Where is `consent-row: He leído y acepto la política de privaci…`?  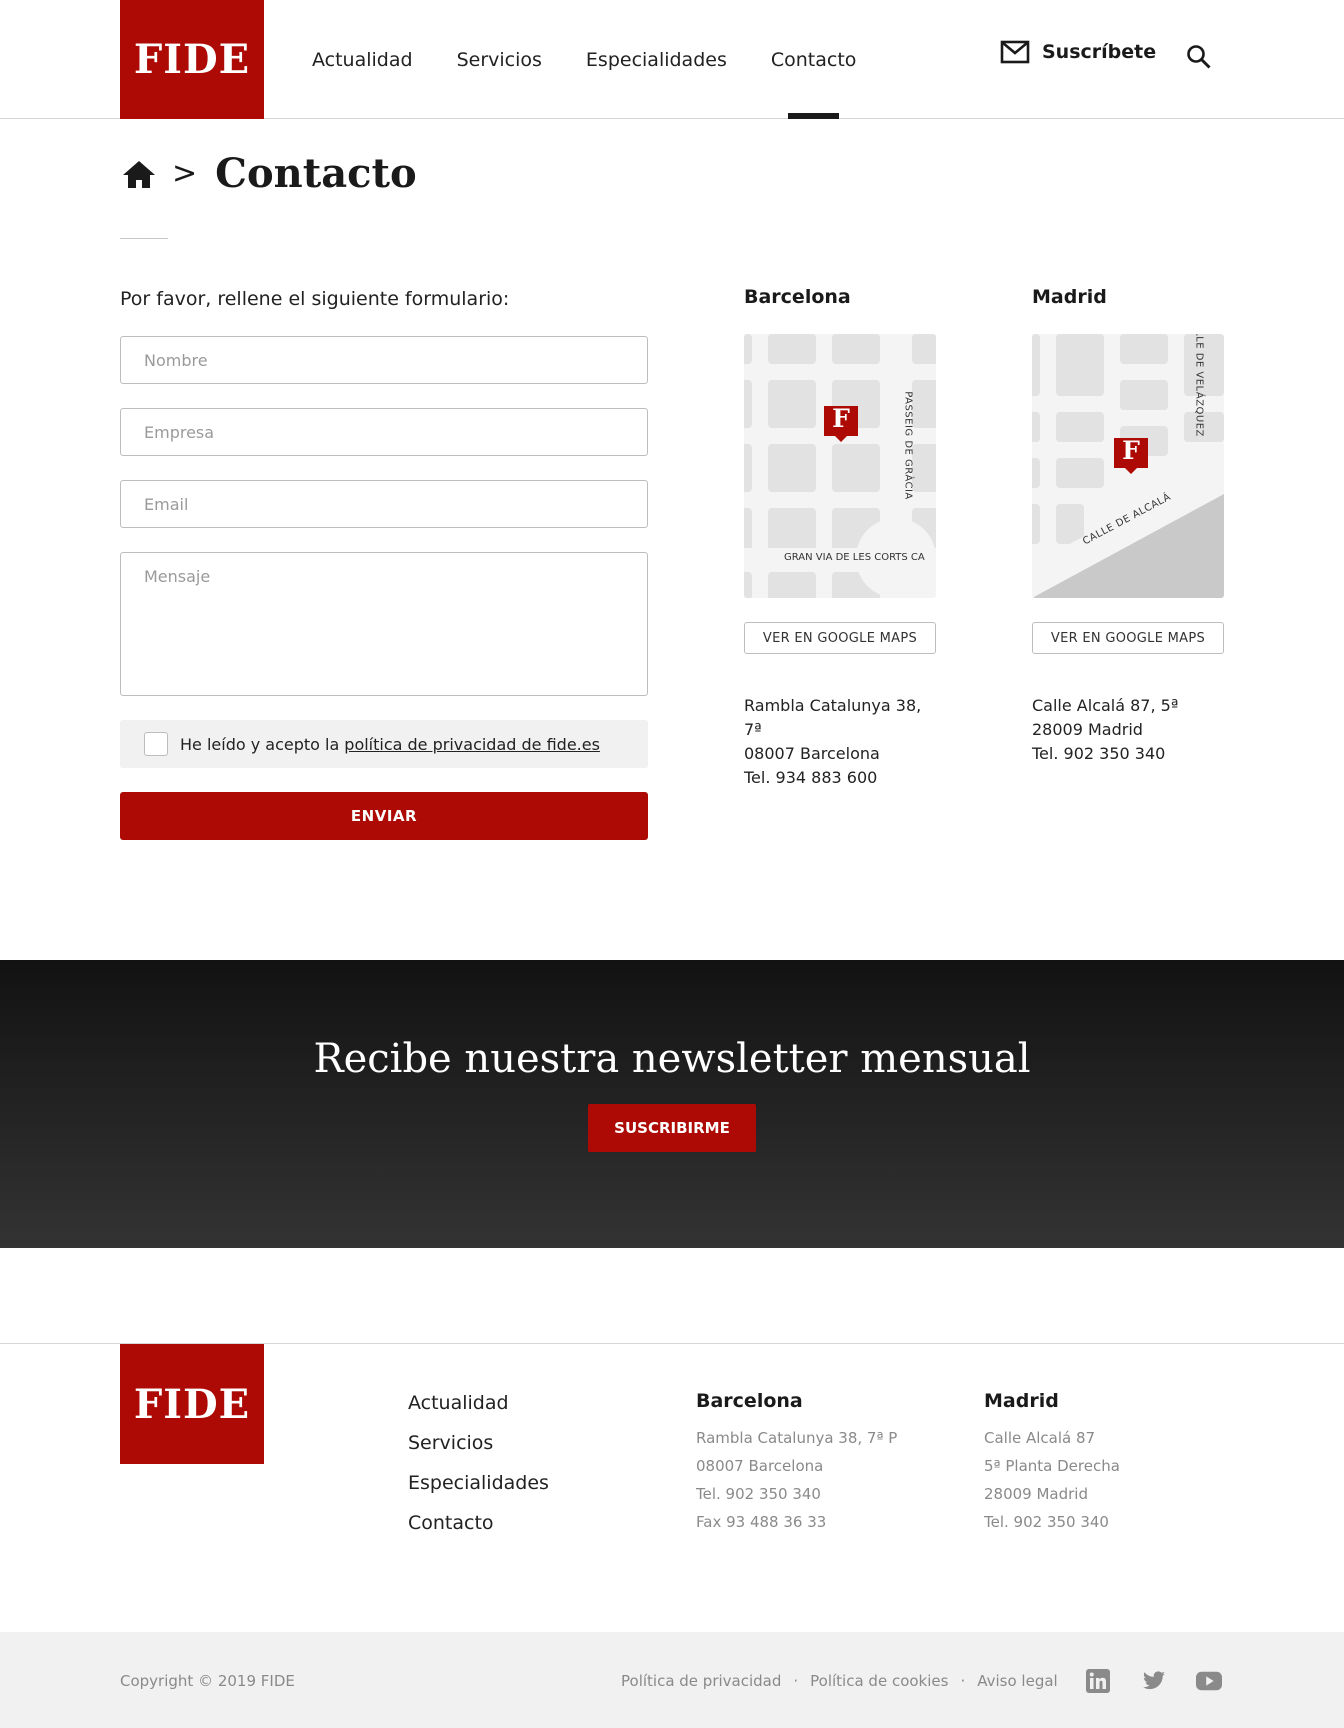 consent-row: He leído y acepto la política de privaci… is located at coordinates (384, 744).